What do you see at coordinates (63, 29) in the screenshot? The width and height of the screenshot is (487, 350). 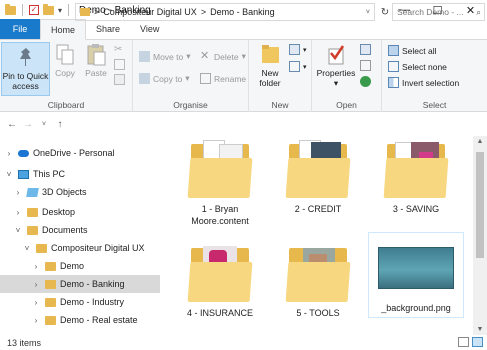 I see `tab-home: Home` at bounding box center [63, 29].